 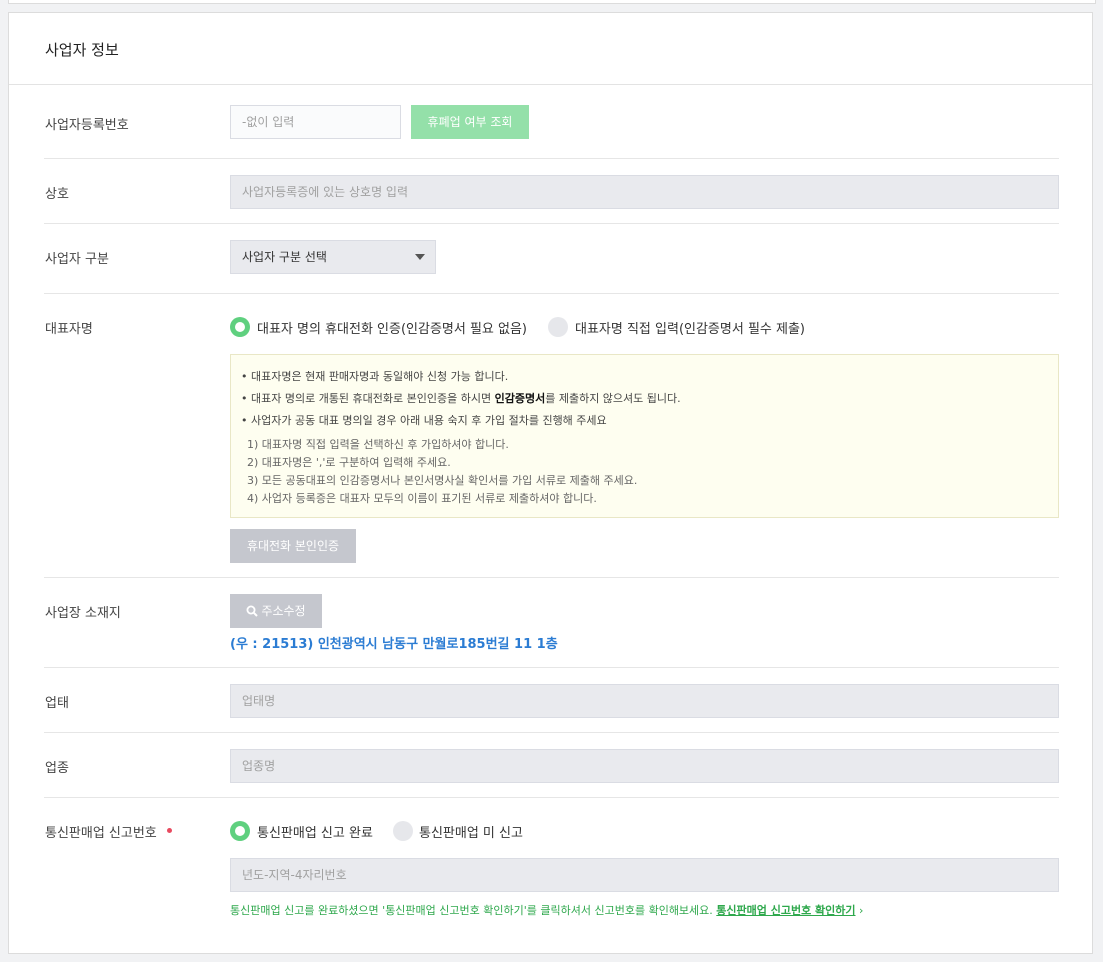 What do you see at coordinates (375, 376) in the screenshot?
I see `notice-line: • 대표자명은 현재 판매자명과 동일해야 신청 가능 합니다.` at bounding box center [375, 376].